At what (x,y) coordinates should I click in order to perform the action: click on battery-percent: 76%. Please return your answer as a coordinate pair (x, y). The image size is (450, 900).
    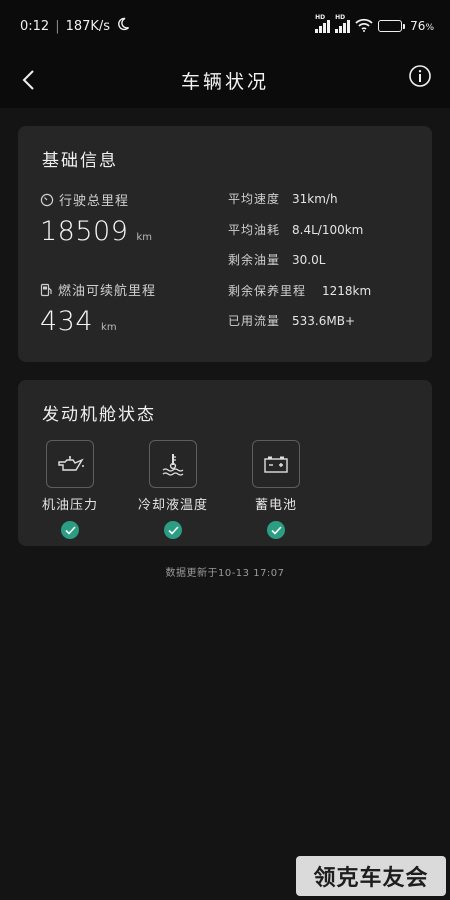
    Looking at the image, I should click on (422, 26).